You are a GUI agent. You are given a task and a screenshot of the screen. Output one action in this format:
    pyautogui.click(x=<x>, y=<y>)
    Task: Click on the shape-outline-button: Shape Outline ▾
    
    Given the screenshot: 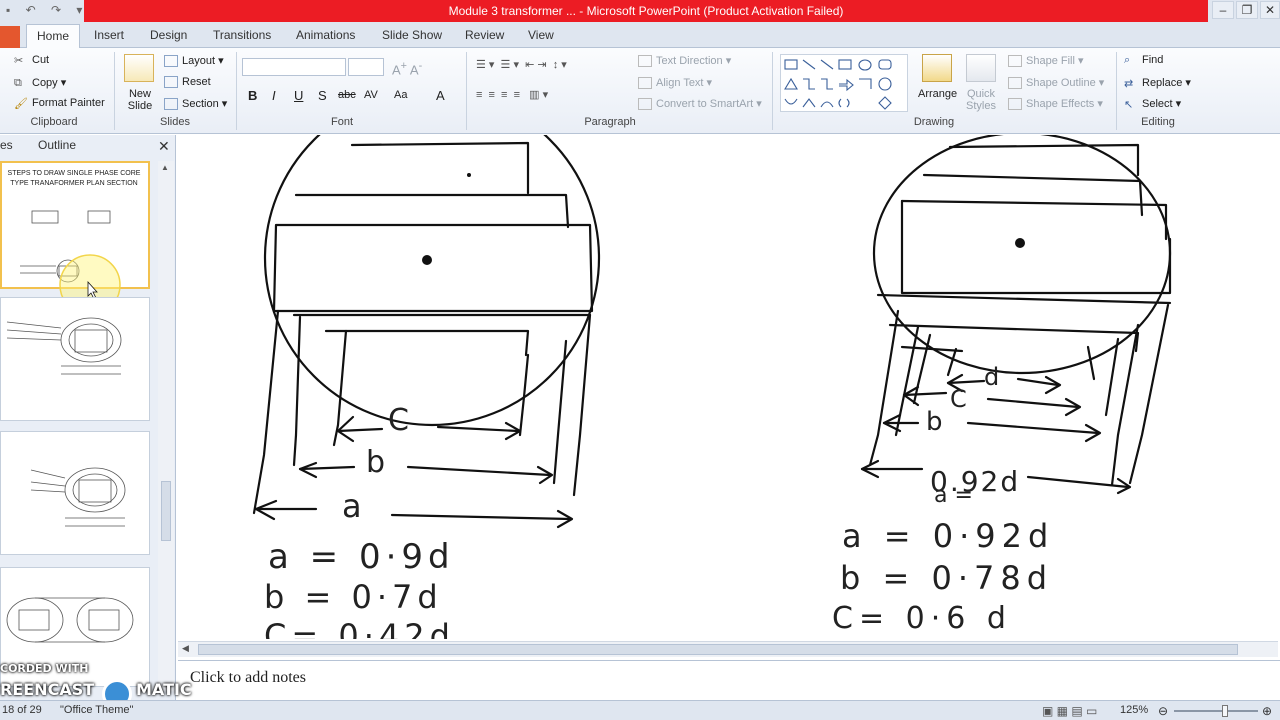 What is the action you would take?
    pyautogui.click(x=1056, y=83)
    